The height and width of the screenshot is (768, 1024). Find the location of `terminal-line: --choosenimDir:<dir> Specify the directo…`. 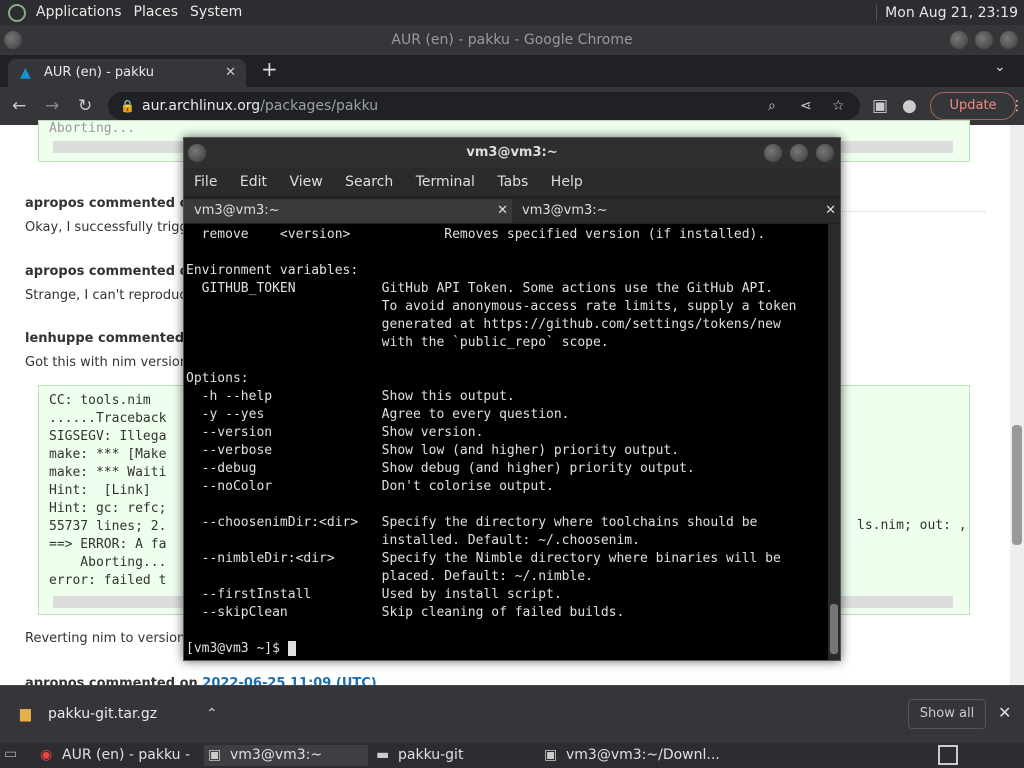

terminal-line: --choosenimDir:<dir> Specify the directo… is located at coordinates (472, 522).